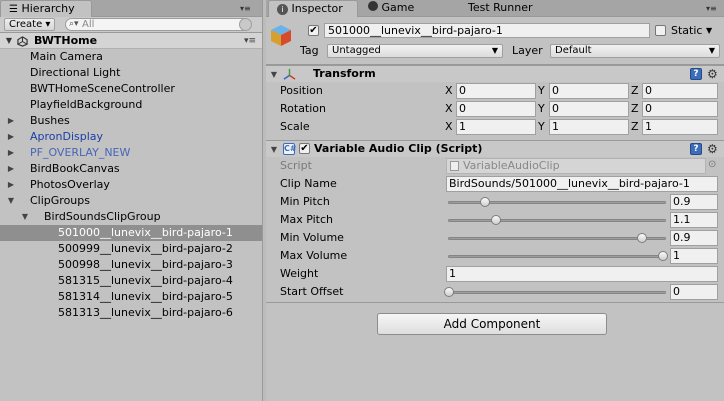 Image resolution: width=724 pixels, height=401 pixels. What do you see at coordinates (405, 8) in the screenshot?
I see `tab-game: Game` at bounding box center [405, 8].